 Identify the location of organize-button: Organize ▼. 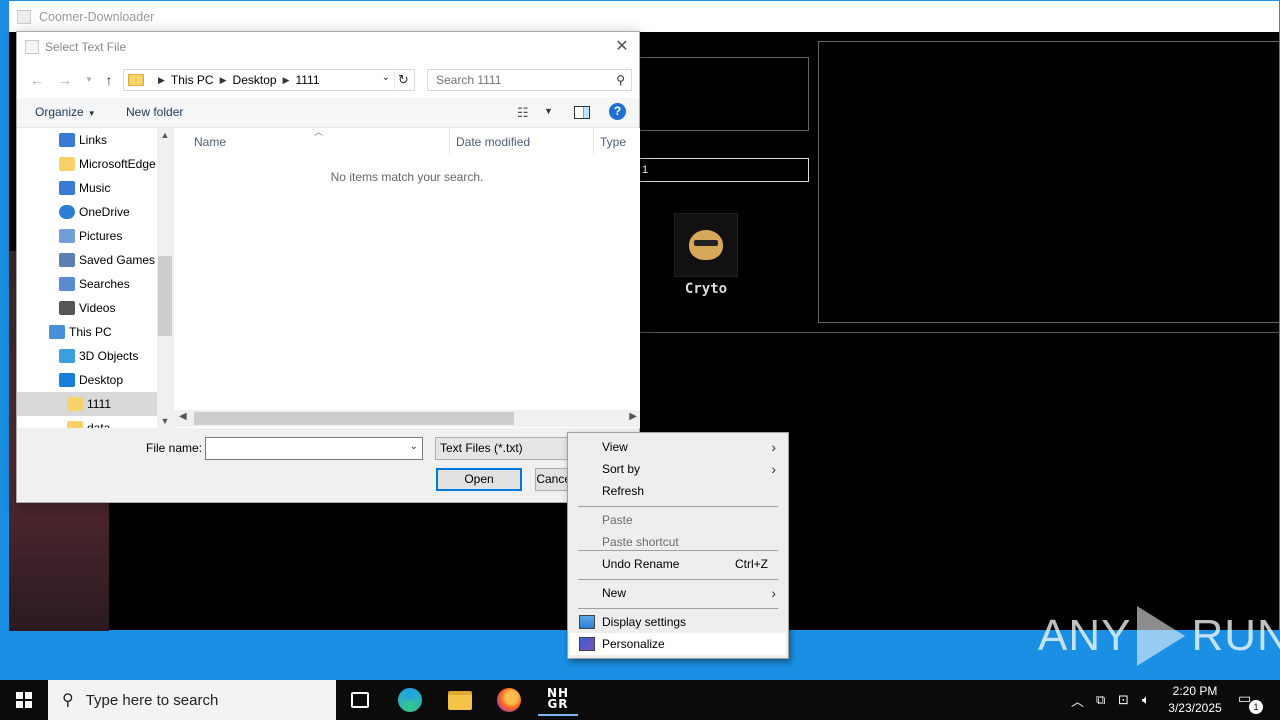
(65, 112).